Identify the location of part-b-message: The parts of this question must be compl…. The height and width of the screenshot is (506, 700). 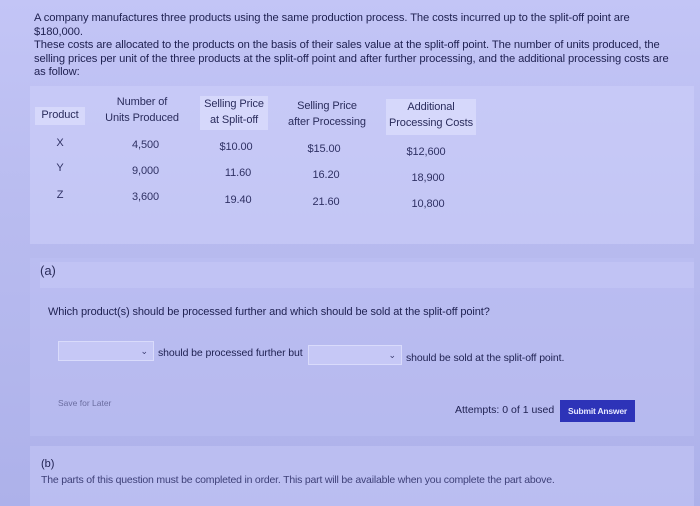
(298, 480).